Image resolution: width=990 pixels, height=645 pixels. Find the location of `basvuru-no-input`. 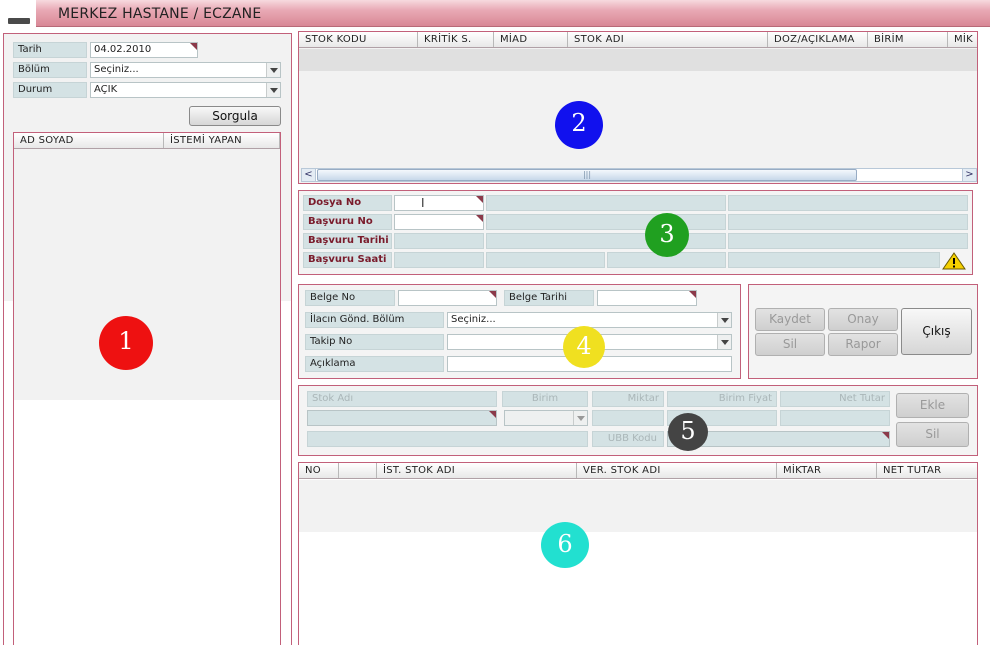

basvuru-no-input is located at coordinates (439, 222).